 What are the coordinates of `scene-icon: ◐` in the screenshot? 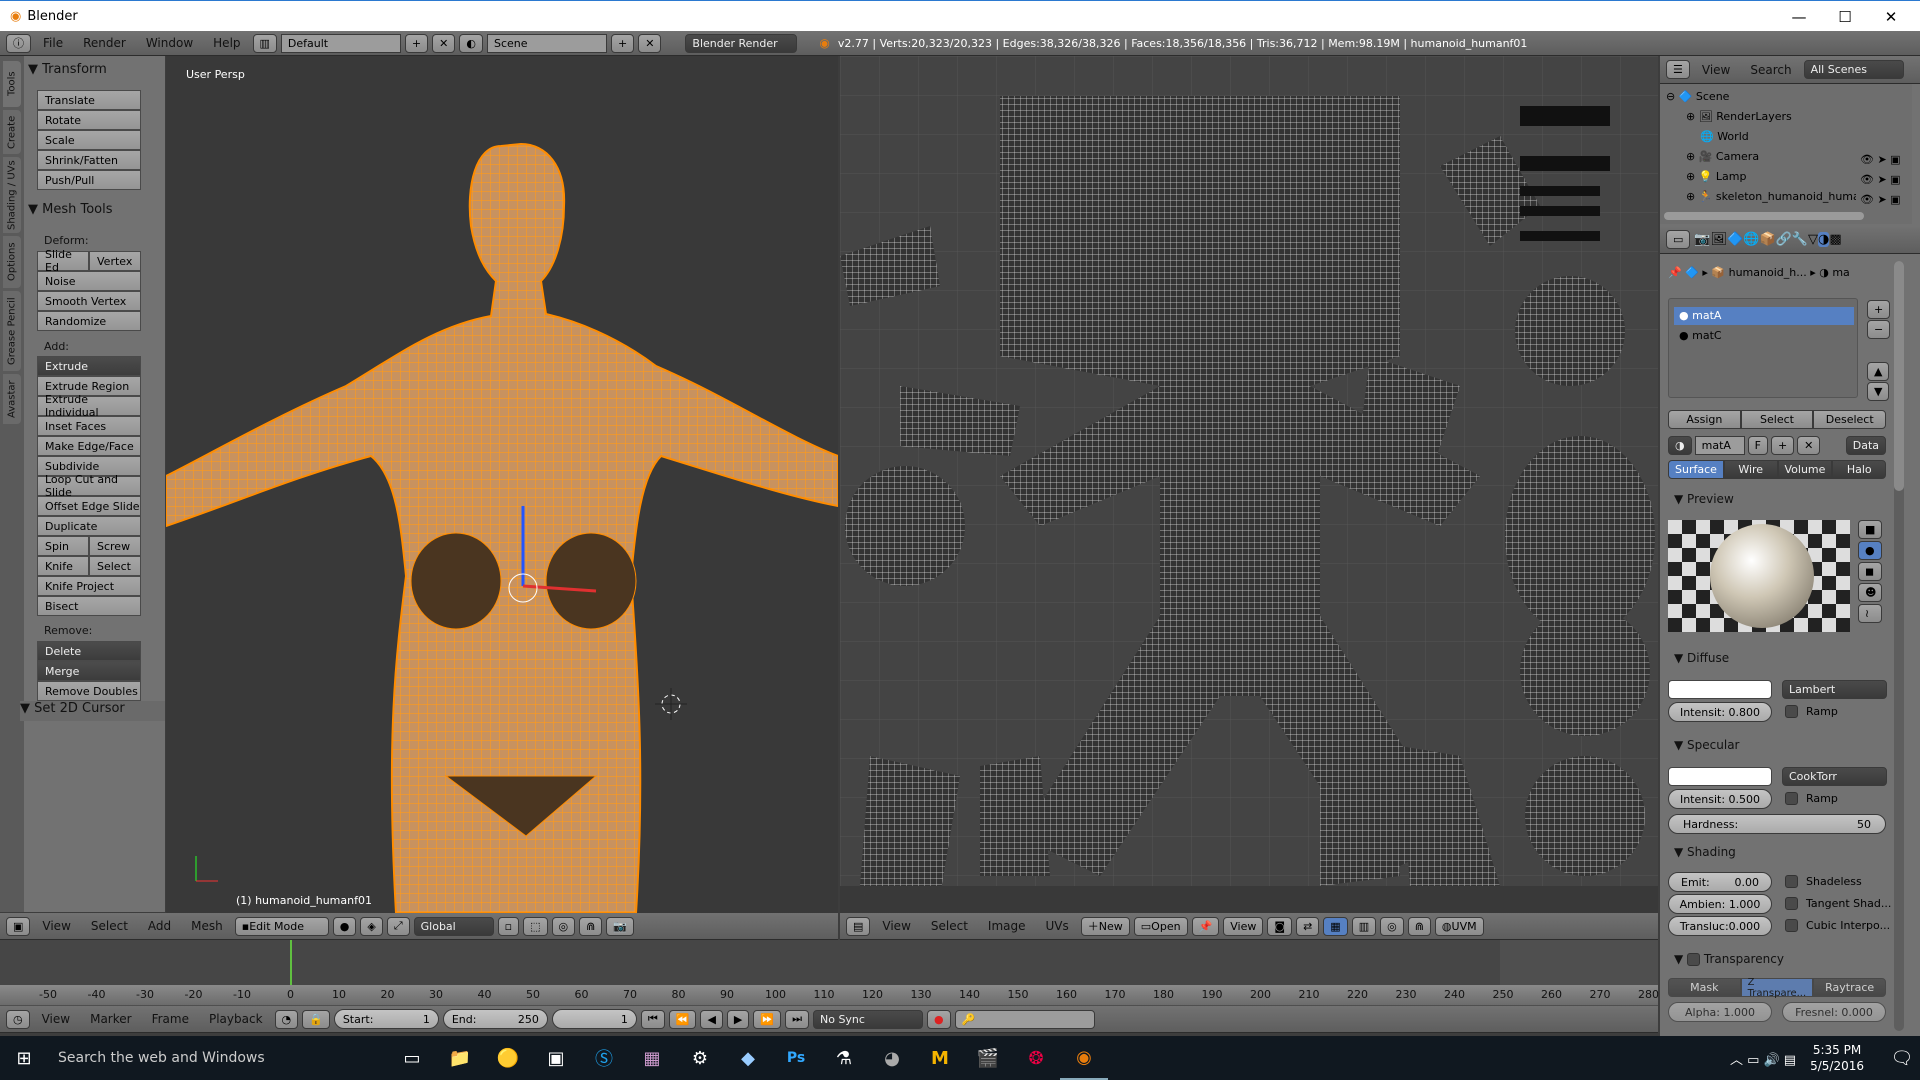 It's located at (471, 43).